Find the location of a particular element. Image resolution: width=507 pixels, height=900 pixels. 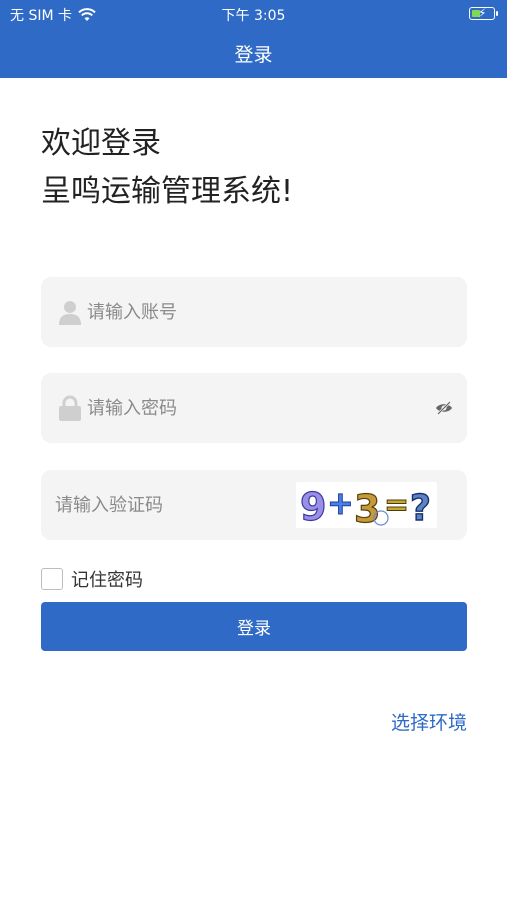

nav-bar: 登录 is located at coordinates (253, 53).